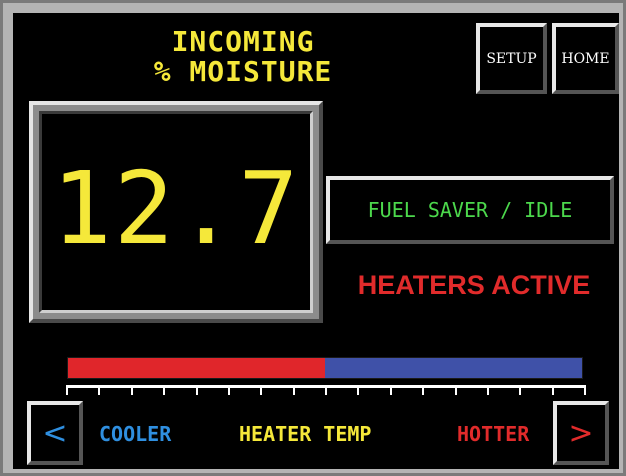 The height and width of the screenshot is (476, 626). Describe the element at coordinates (243, 71) in the screenshot. I see `title-line2: % MOISTURE` at that location.